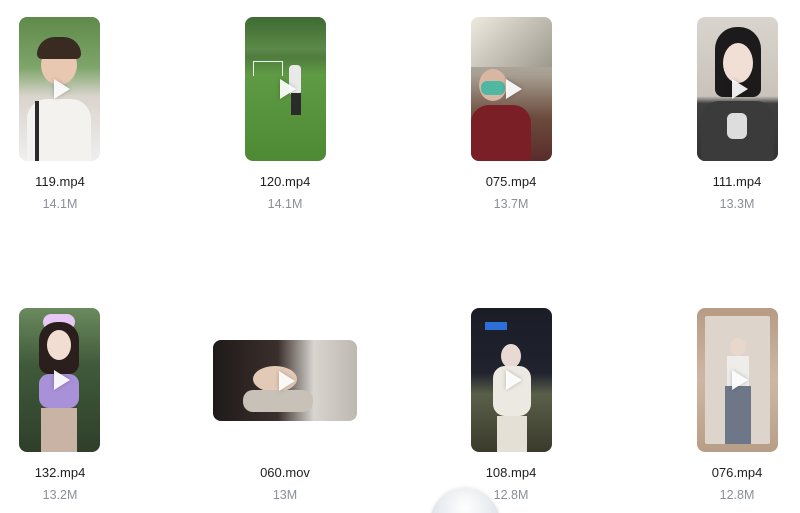 The image size is (800, 513). Describe the element at coordinates (60, 472) in the screenshot. I see `file-name: 132.mp4` at that location.